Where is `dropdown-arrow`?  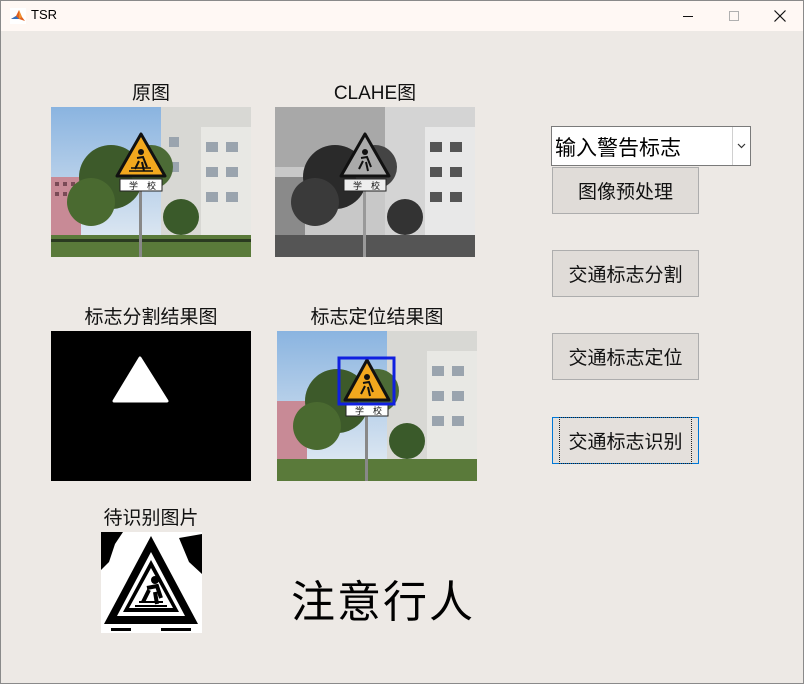 dropdown-arrow is located at coordinates (741, 146).